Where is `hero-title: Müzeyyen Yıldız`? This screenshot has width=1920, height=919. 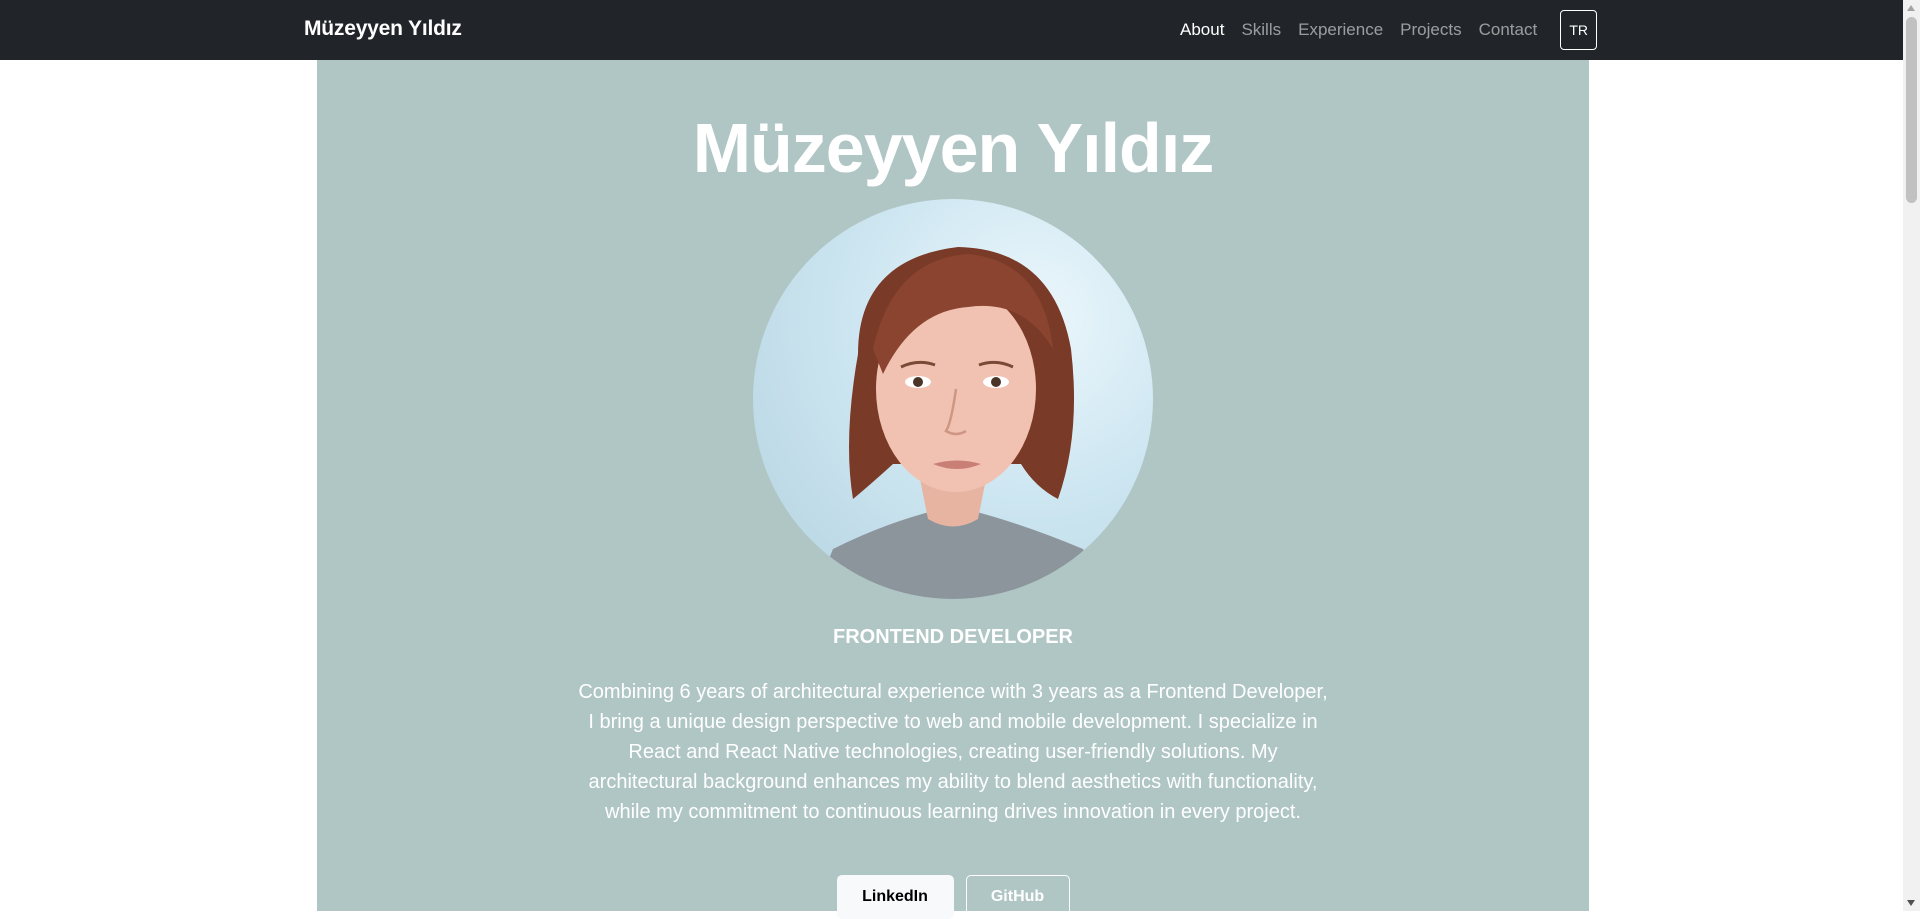 hero-title: Müzeyyen Yıldız is located at coordinates (953, 148).